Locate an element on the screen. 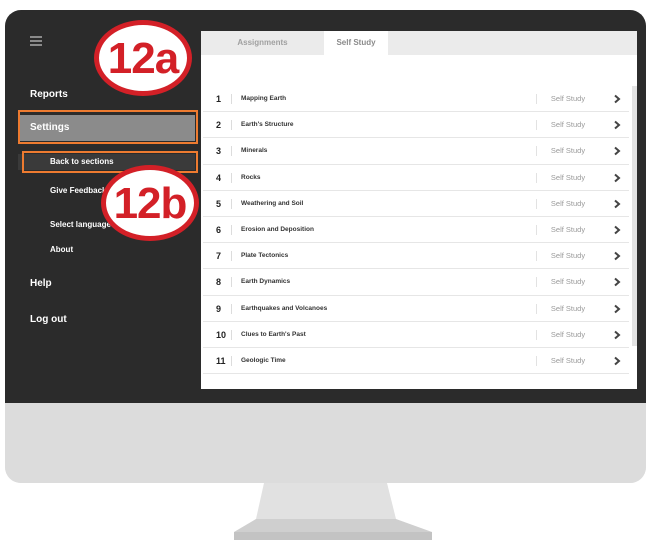 The height and width of the screenshot is (544, 651). sidebar-item-label: About is located at coordinates (62, 249).